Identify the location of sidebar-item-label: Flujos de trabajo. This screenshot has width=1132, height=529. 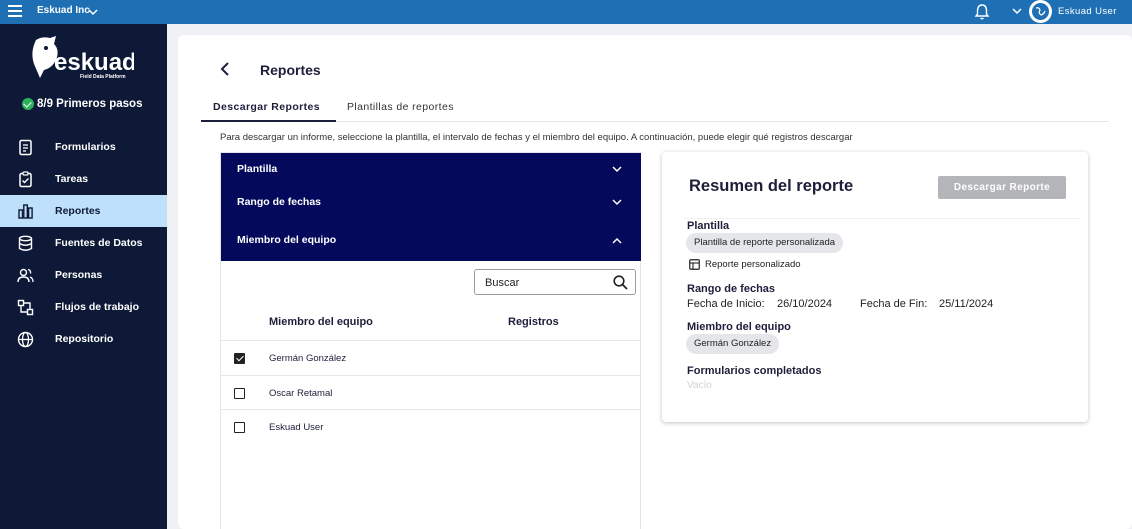
(97, 307).